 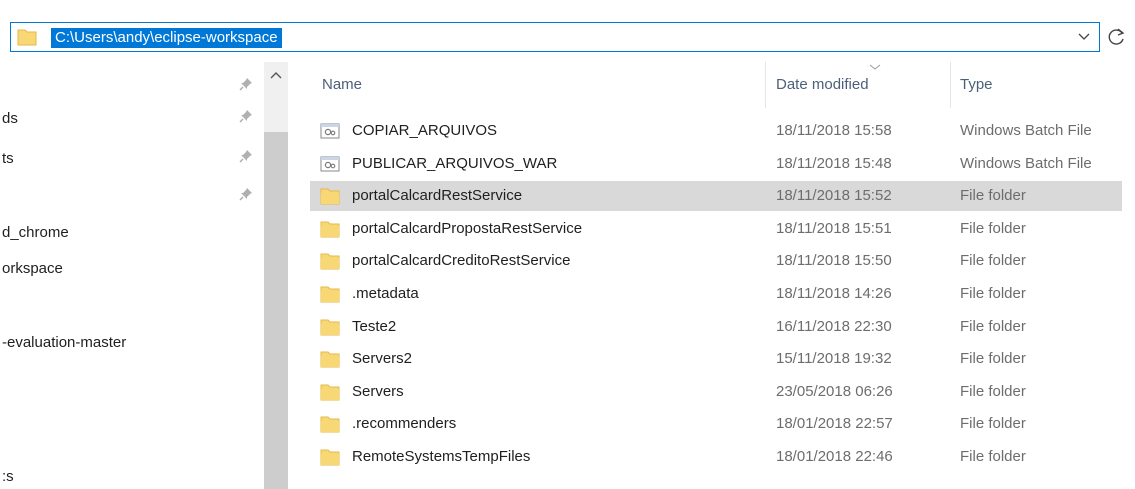 I want to click on address-bar: C:\Users\andy\eclipse-workspace, so click(x=555, y=37).